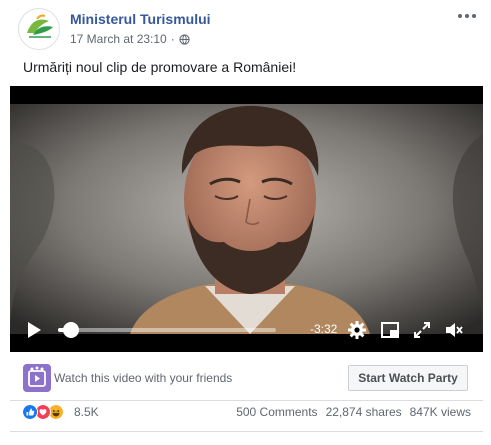 This screenshot has height=445, width=491. Describe the element at coordinates (408, 378) in the screenshot. I see `start-watch-party-button: Start Watch Party` at that location.